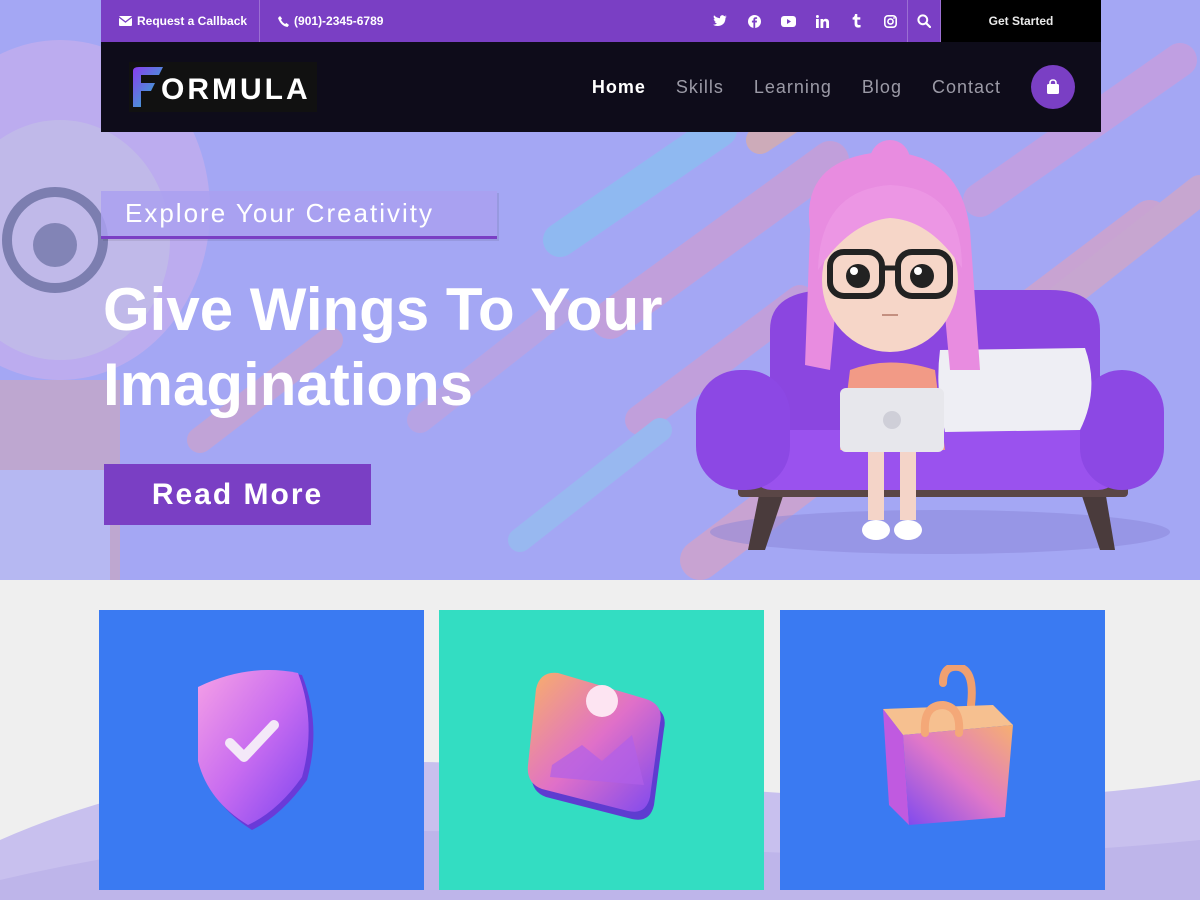 This screenshot has height=900, width=1200. Describe the element at coordinates (339, 21) in the screenshot. I see `phone-number: (901)-2345-6789` at that location.